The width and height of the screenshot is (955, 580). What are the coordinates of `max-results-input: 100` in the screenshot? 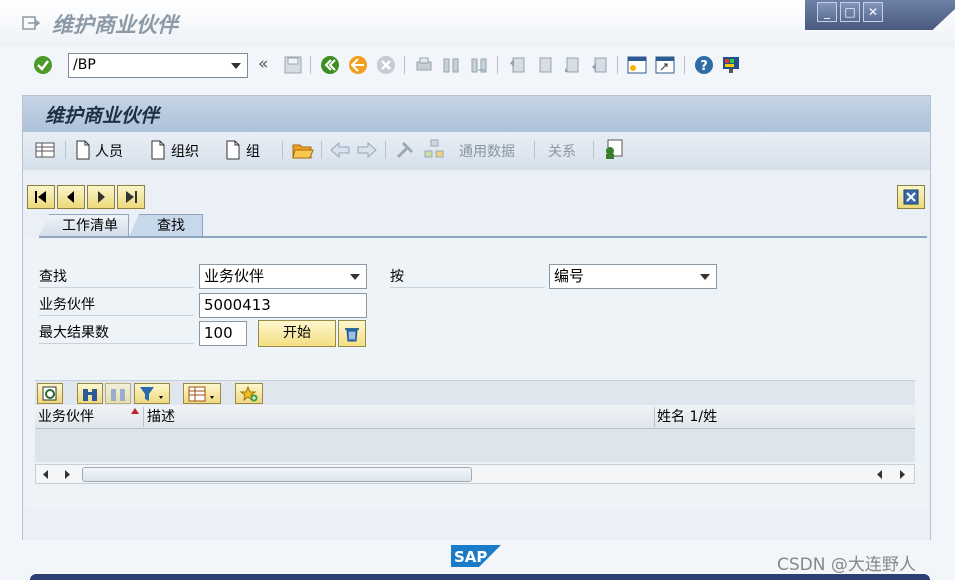 It's located at (223, 333).